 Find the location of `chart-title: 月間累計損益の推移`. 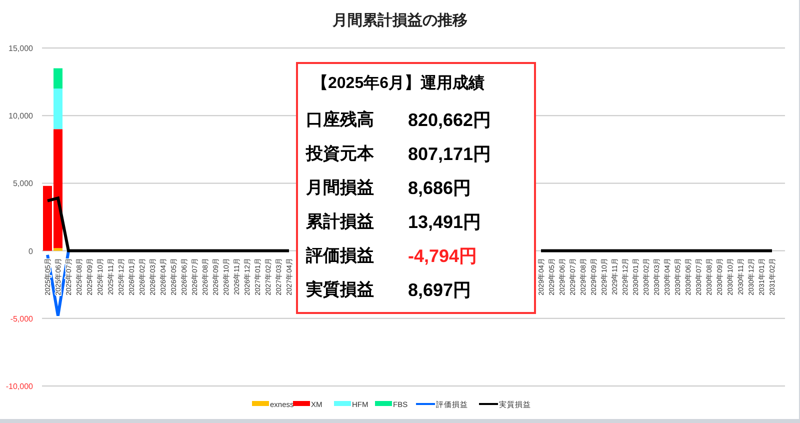

chart-title: 月間累計損益の推移 is located at coordinates (400, 20).